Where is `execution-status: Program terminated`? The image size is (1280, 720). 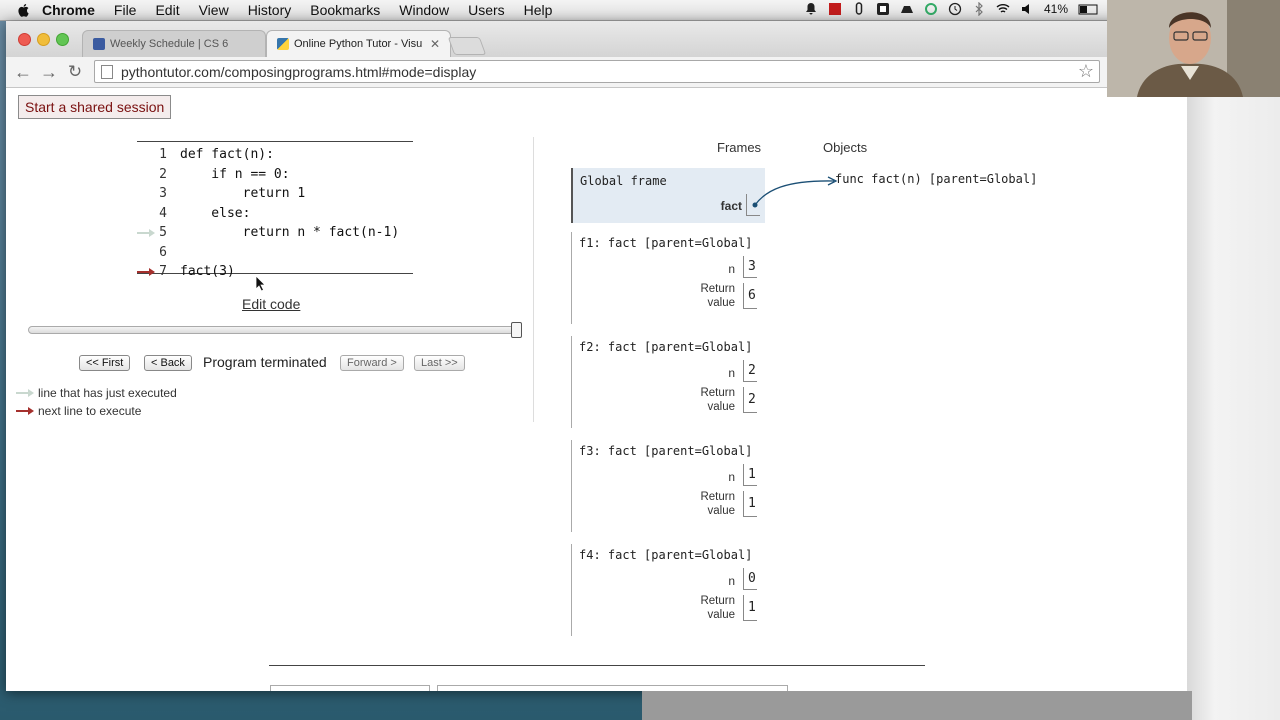
execution-status: Program terminated is located at coordinates (265, 362).